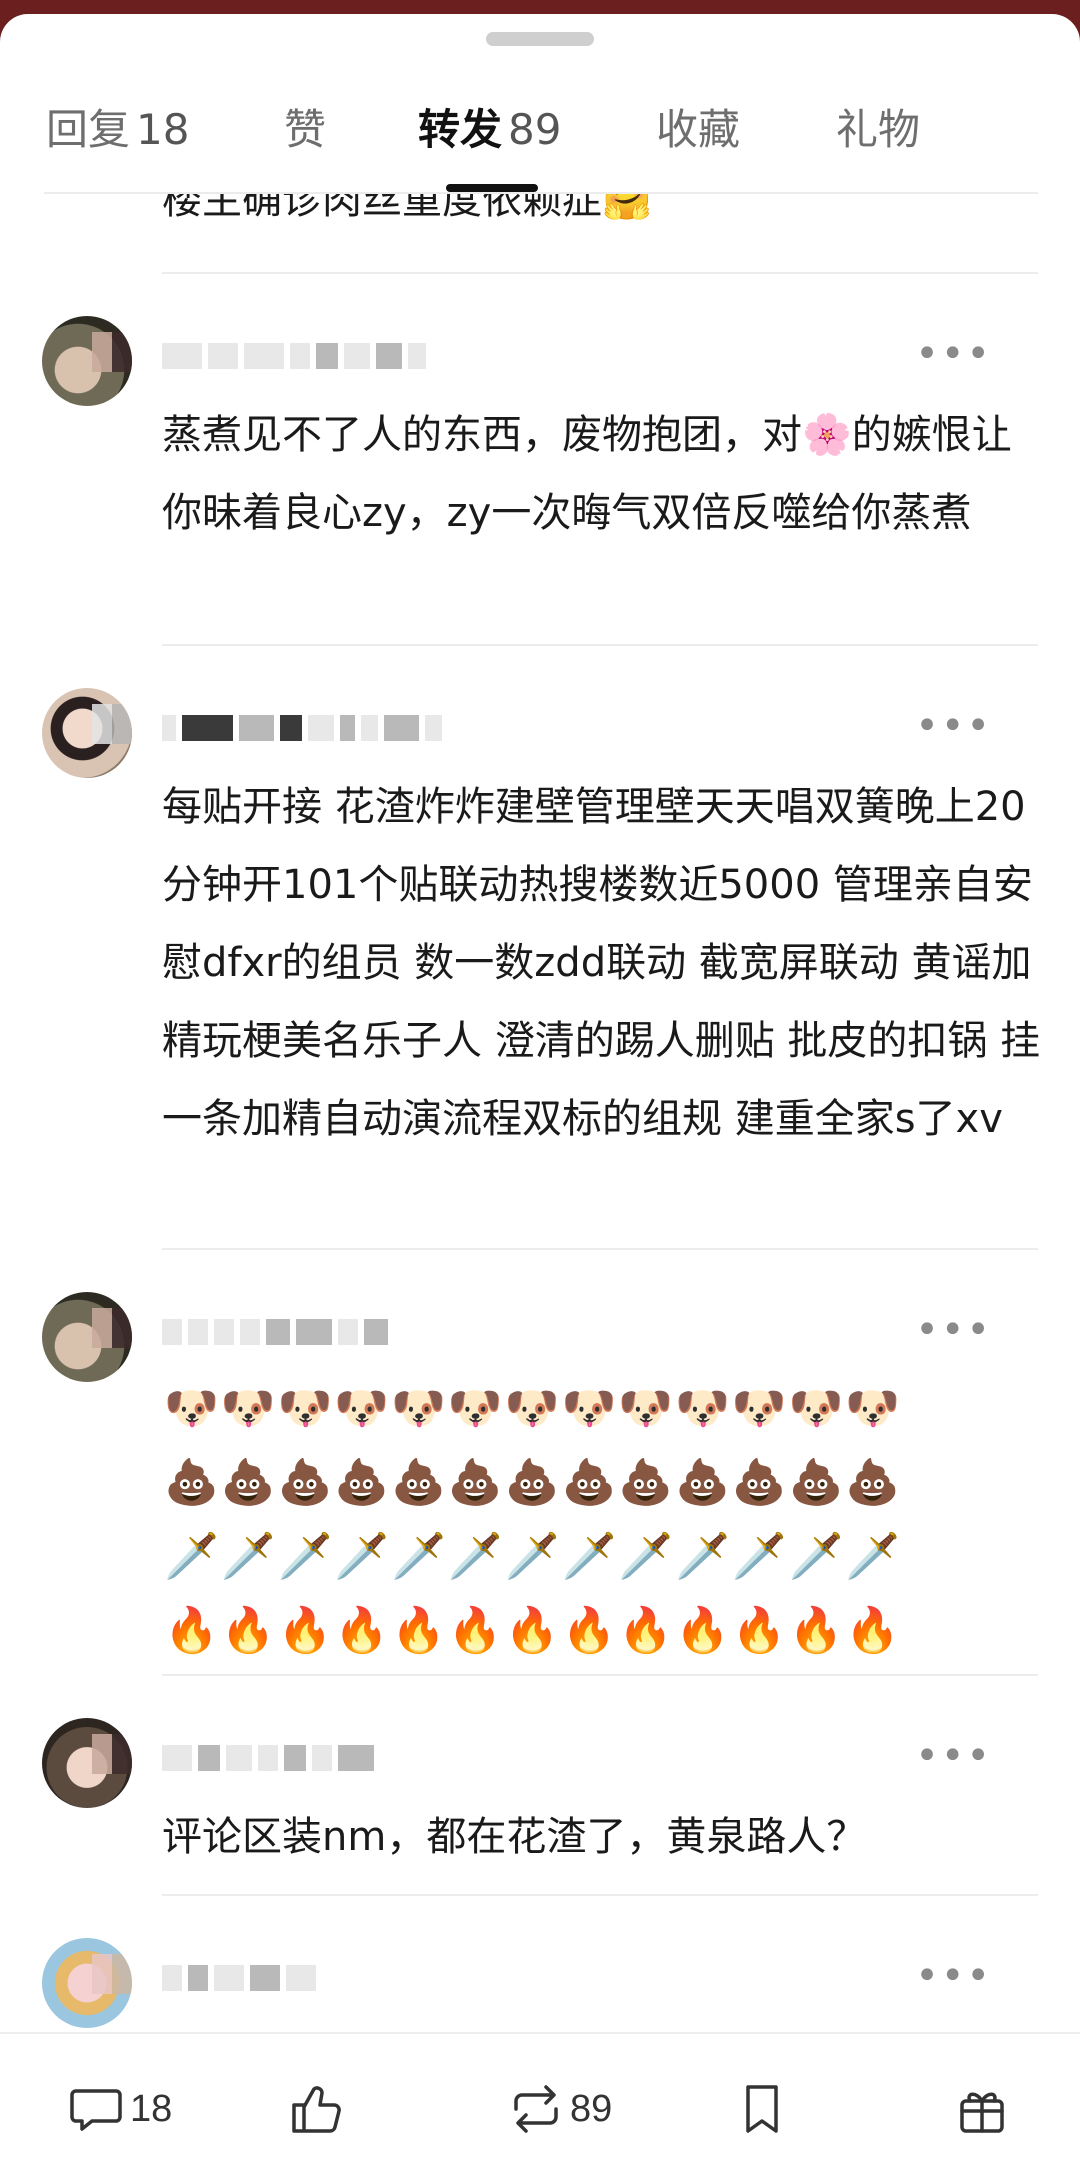 The image size is (1080, 2184). Describe the element at coordinates (536, 2109) in the screenshot. I see `repost-icon` at that location.